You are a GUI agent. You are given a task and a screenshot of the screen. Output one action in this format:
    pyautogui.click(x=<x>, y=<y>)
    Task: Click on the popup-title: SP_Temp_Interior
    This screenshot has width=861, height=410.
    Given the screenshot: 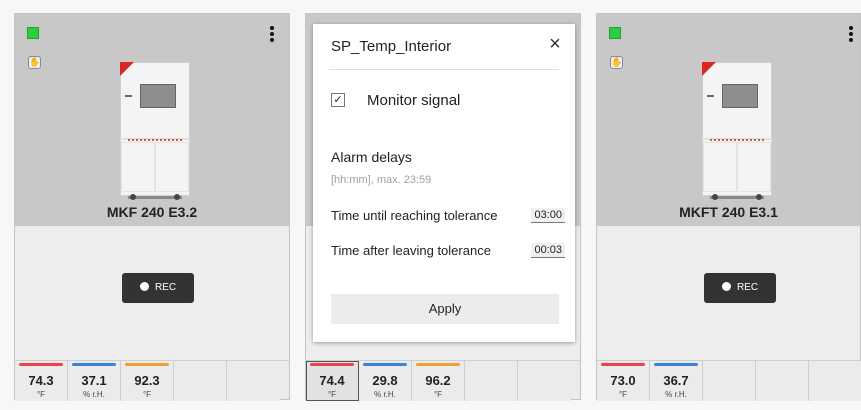 What is the action you would take?
    pyautogui.click(x=391, y=46)
    